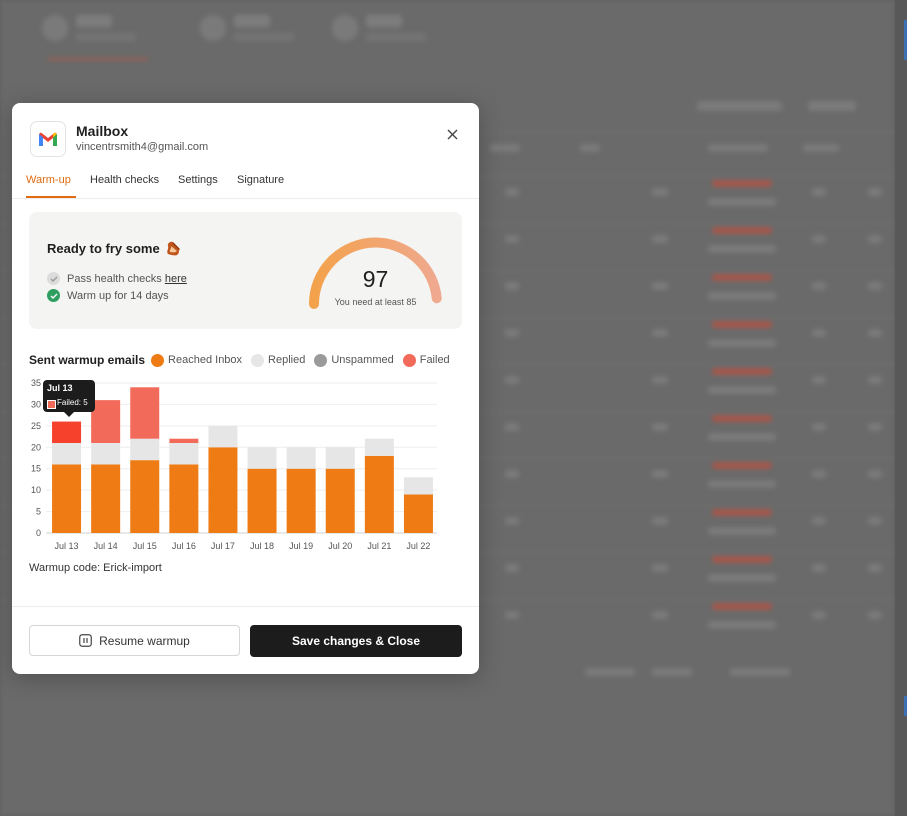 The image size is (907, 816). I want to click on bg-button, so click(739, 106).